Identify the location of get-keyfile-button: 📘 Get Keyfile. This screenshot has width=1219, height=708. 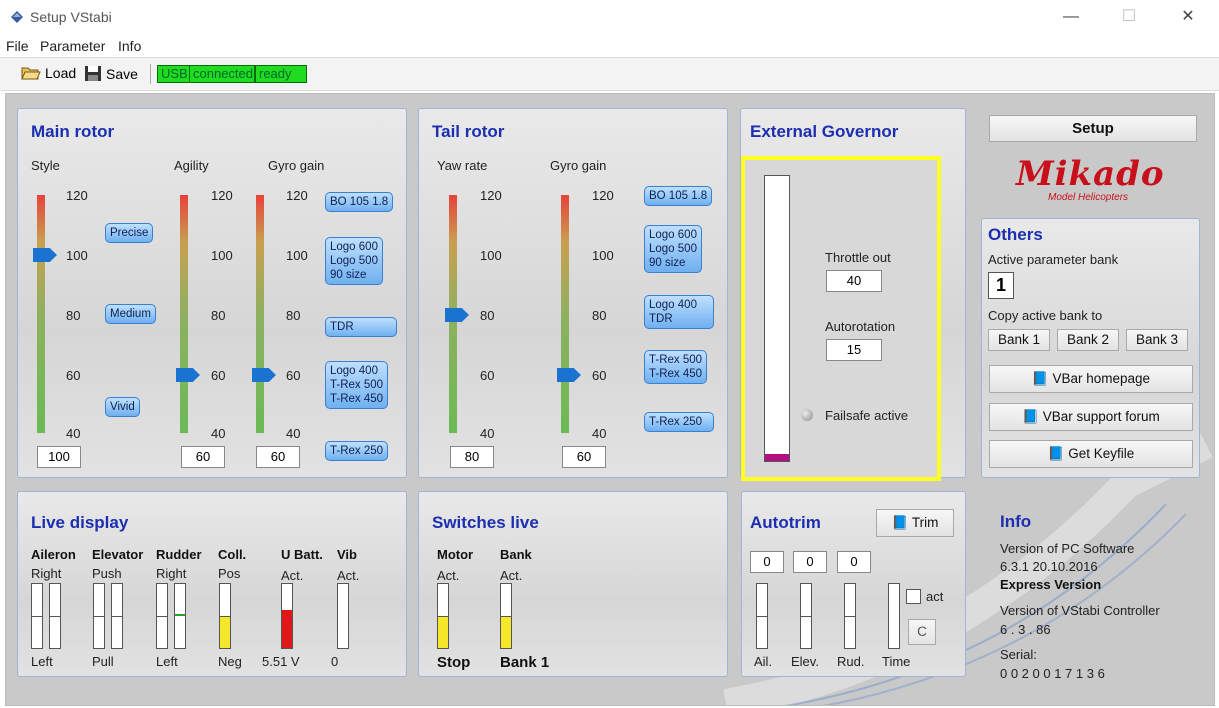
(1091, 454).